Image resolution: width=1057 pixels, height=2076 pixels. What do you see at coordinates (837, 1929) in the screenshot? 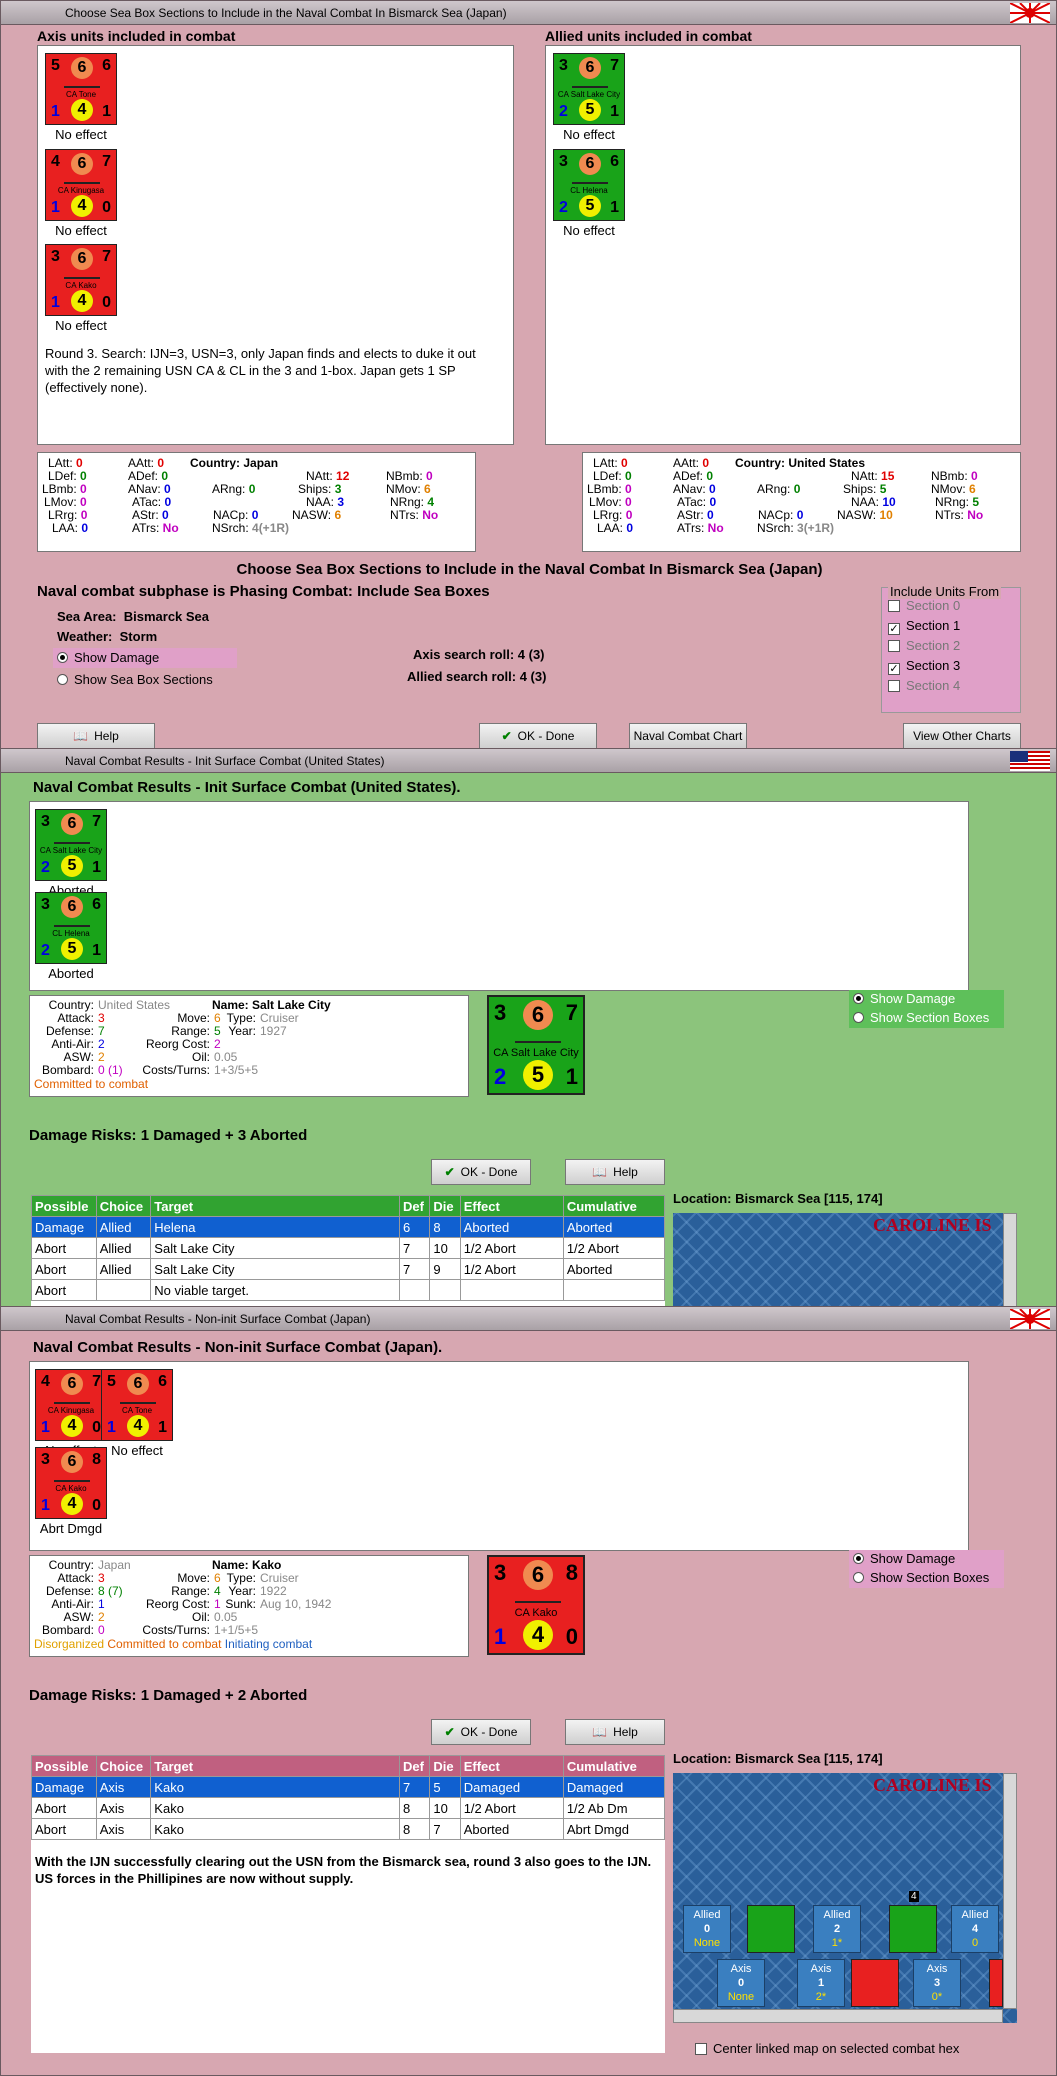
I see `sea-box: Allied 2 1*` at bounding box center [837, 1929].